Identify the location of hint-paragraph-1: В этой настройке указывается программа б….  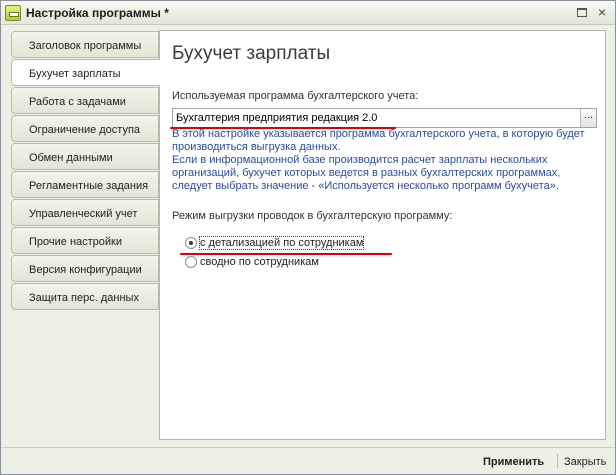
(378, 140).